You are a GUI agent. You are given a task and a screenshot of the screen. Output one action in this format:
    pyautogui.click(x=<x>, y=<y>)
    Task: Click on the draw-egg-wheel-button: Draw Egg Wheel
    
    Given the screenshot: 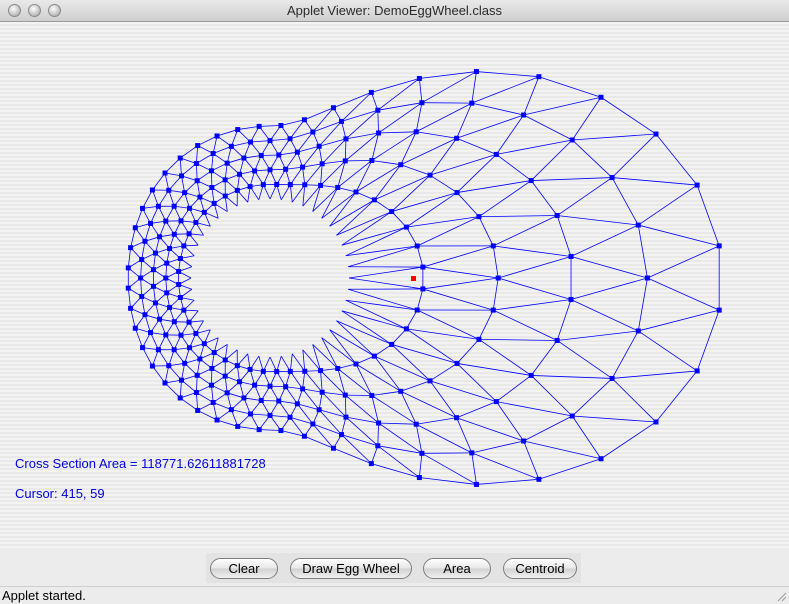 What is the action you would take?
    pyautogui.click(x=351, y=568)
    